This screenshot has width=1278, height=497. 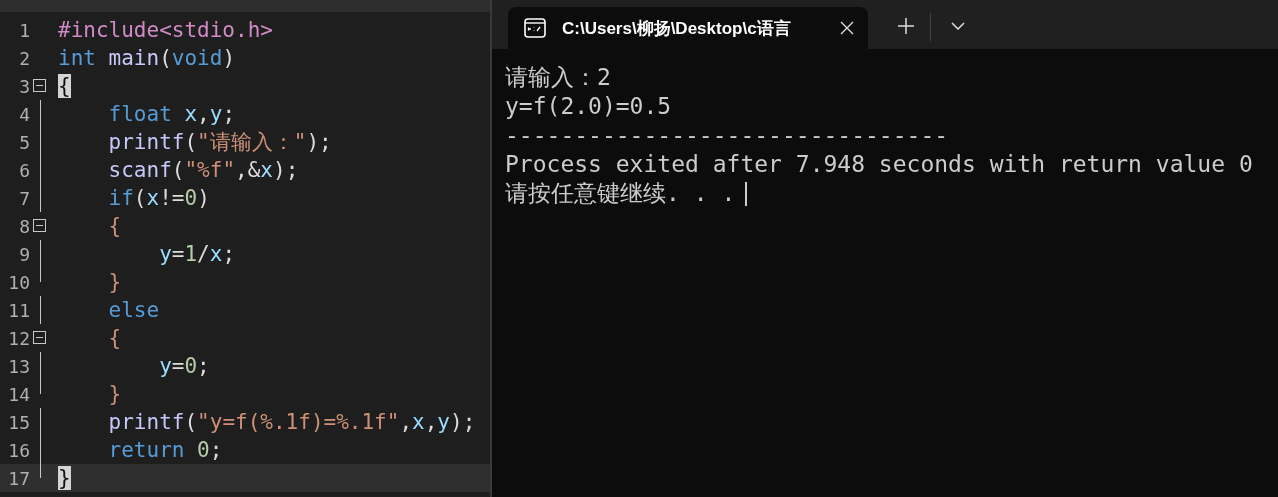 I want to click on code-line: float x,y;, so click(x=171, y=114).